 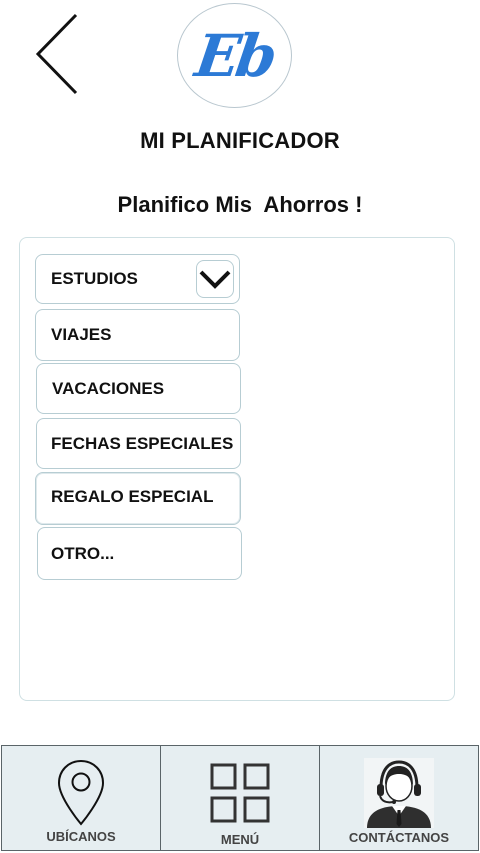 I want to click on location-pin-icon, so click(x=81, y=792).